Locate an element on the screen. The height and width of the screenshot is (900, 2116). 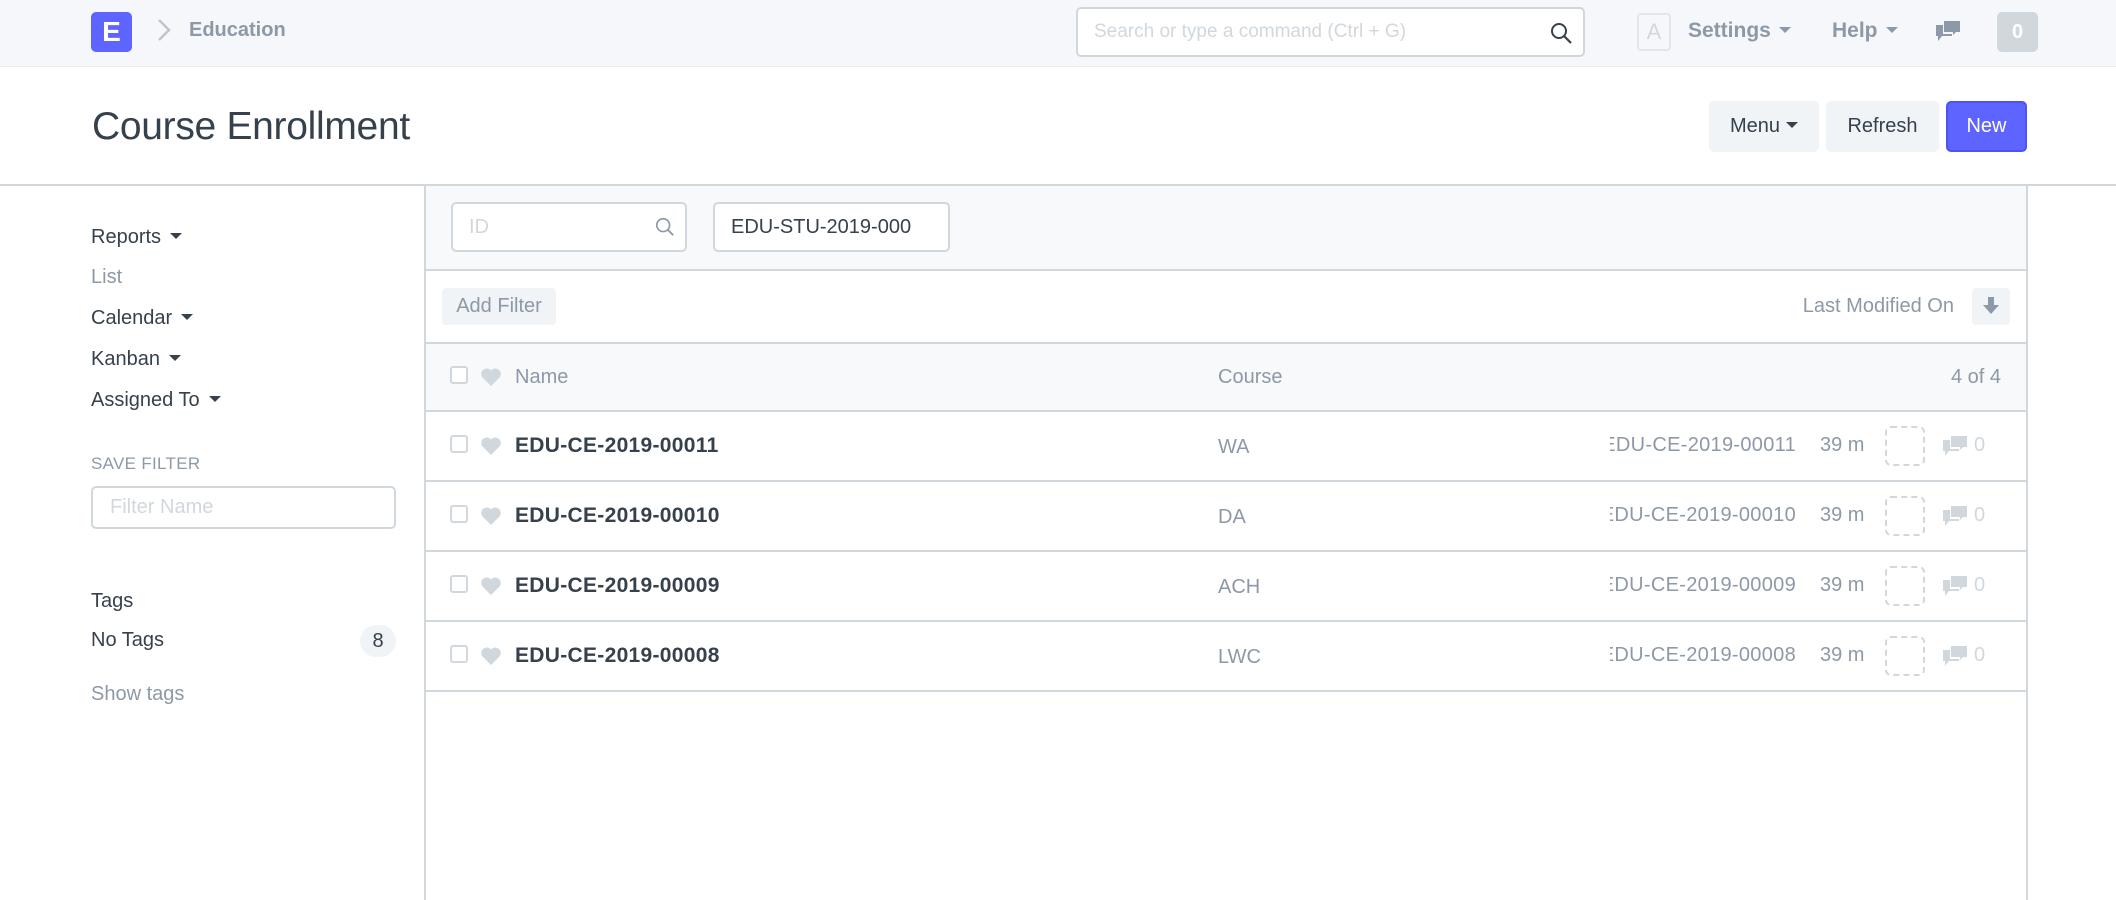
row-id-cell: EDU-CE-2019-00010 is located at coordinates (1703, 518).